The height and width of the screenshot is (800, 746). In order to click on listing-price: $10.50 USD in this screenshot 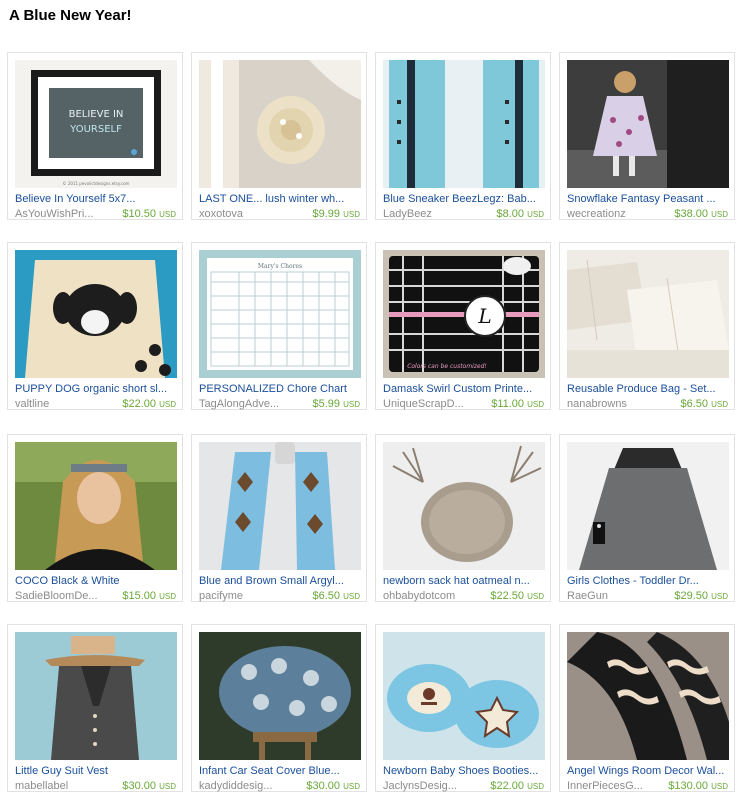, I will do `click(149, 214)`.